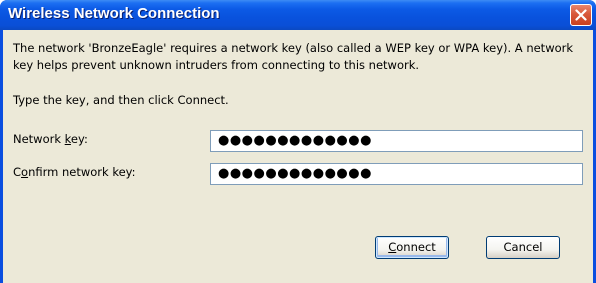  I want to click on confirm-key-input: ●●●●●●●●●●●●●, so click(396, 174).